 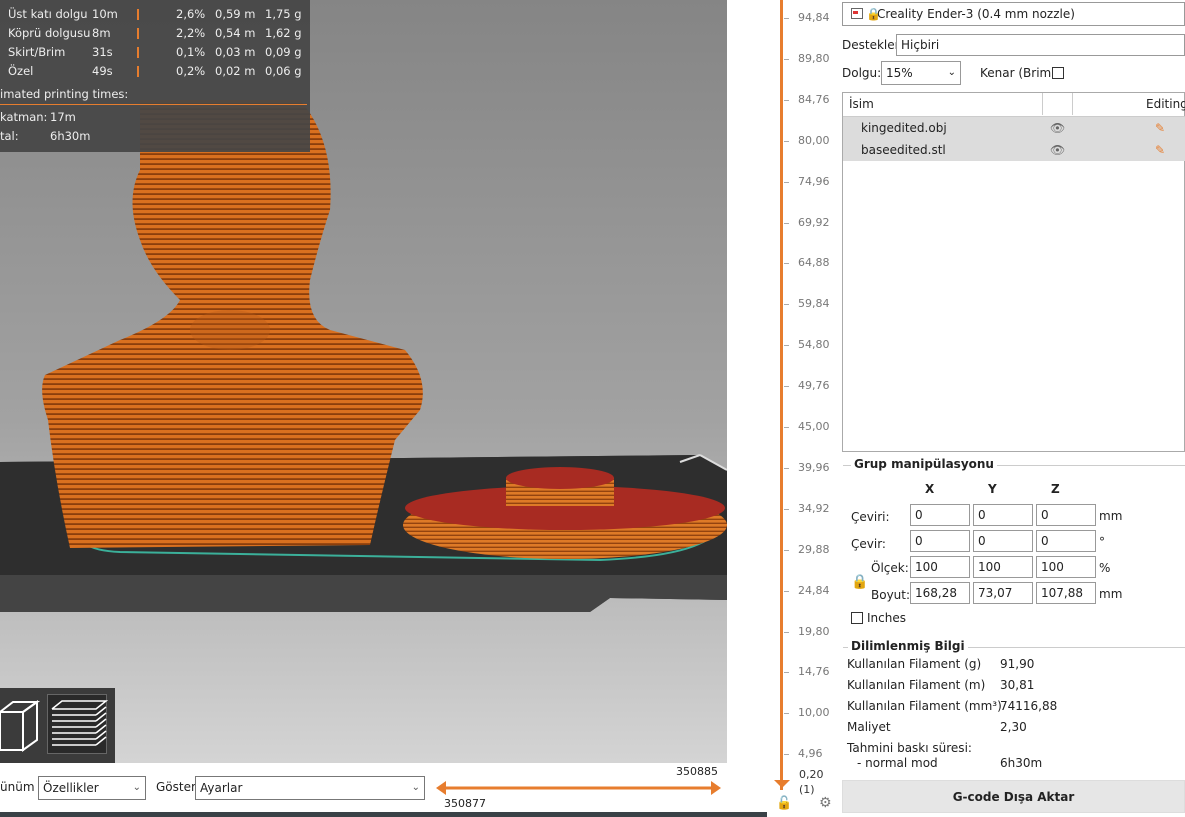 What do you see at coordinates (862, 73) in the screenshot?
I see `infill-label: Dolgu:` at bounding box center [862, 73].